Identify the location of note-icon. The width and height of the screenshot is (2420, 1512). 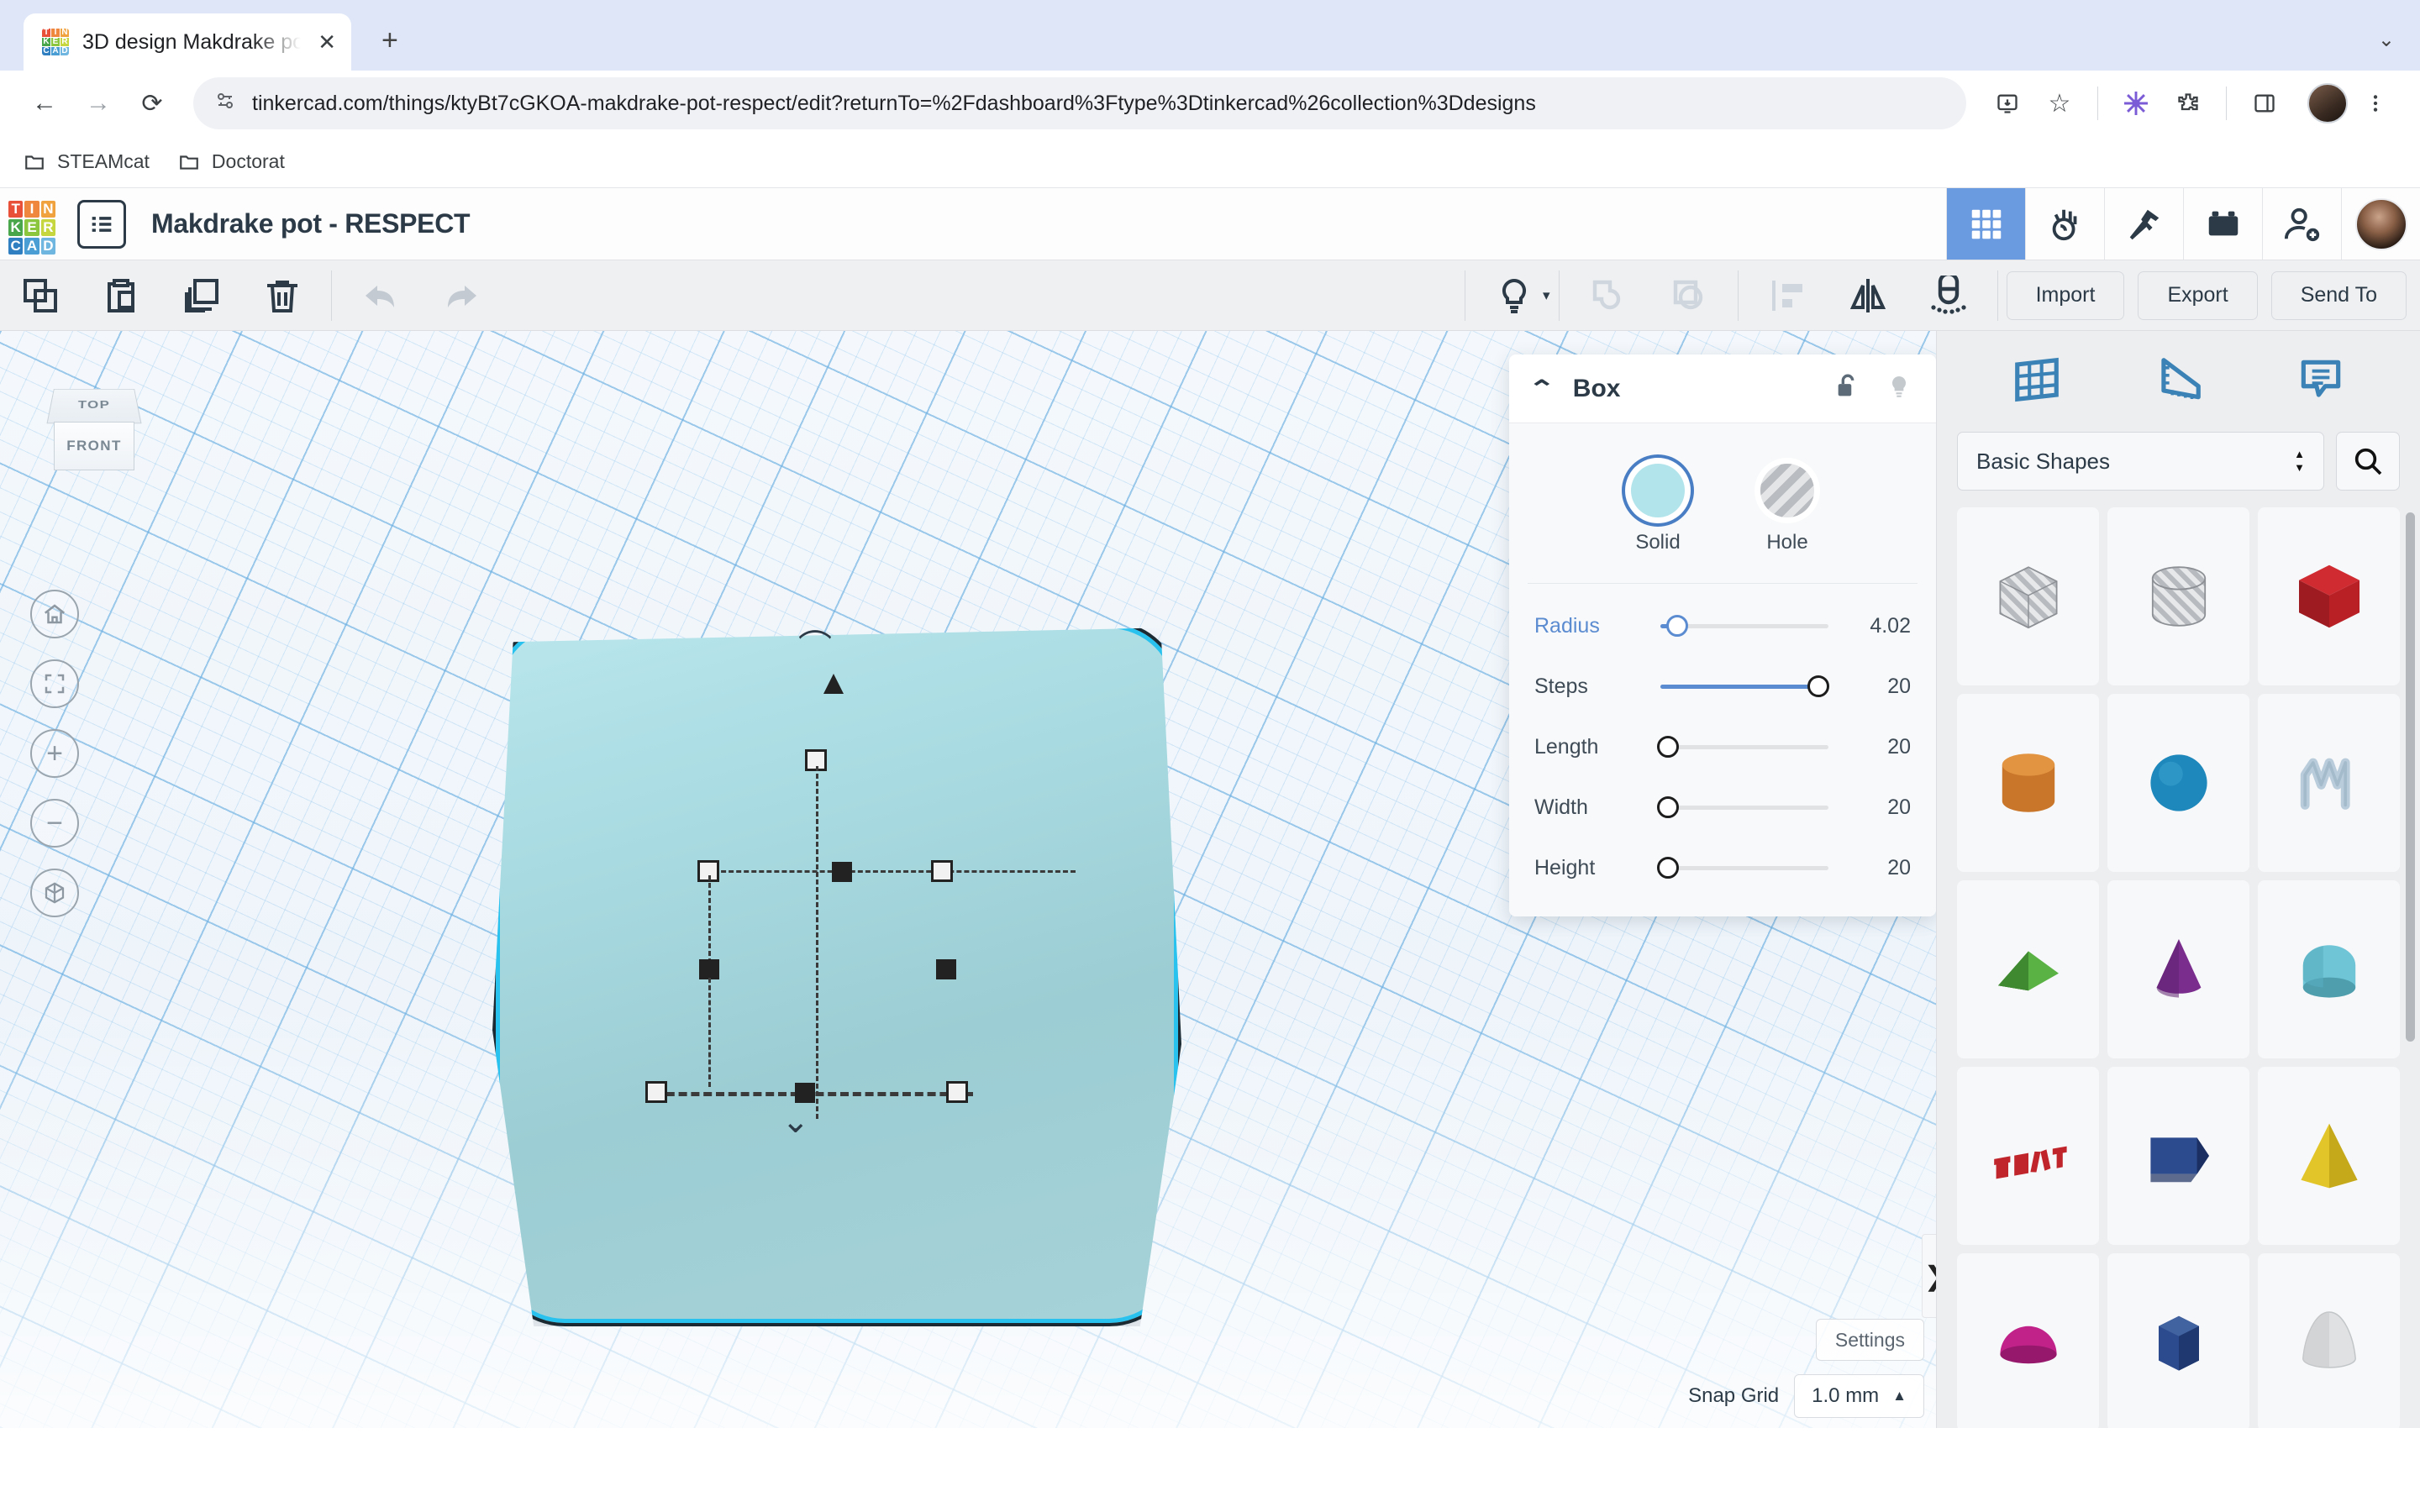
(2321, 382).